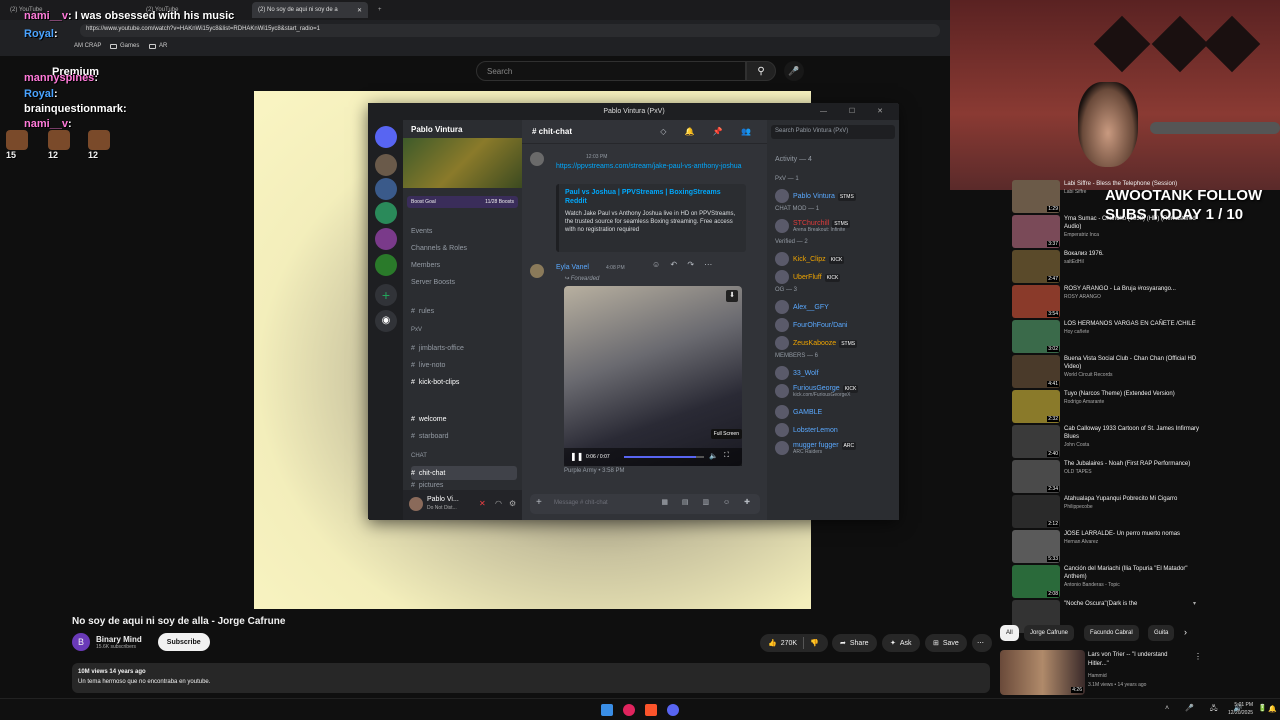 The height and width of the screenshot is (720, 1280). I want to click on related-channel: John Costa, so click(1133, 445).